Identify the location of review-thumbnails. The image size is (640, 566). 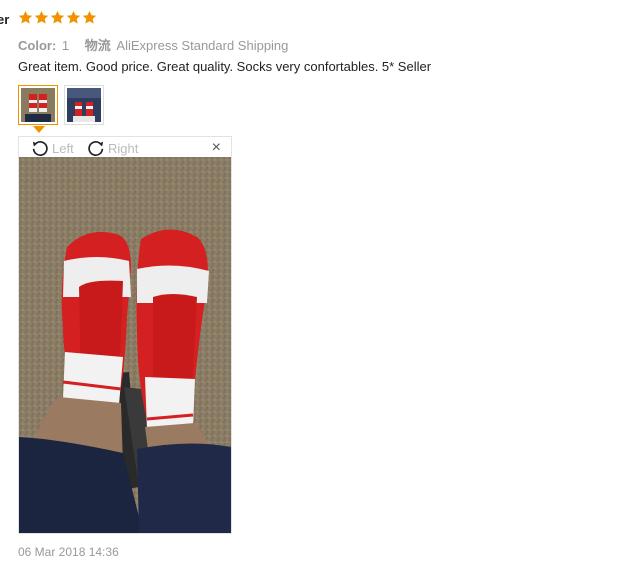
(61, 105).